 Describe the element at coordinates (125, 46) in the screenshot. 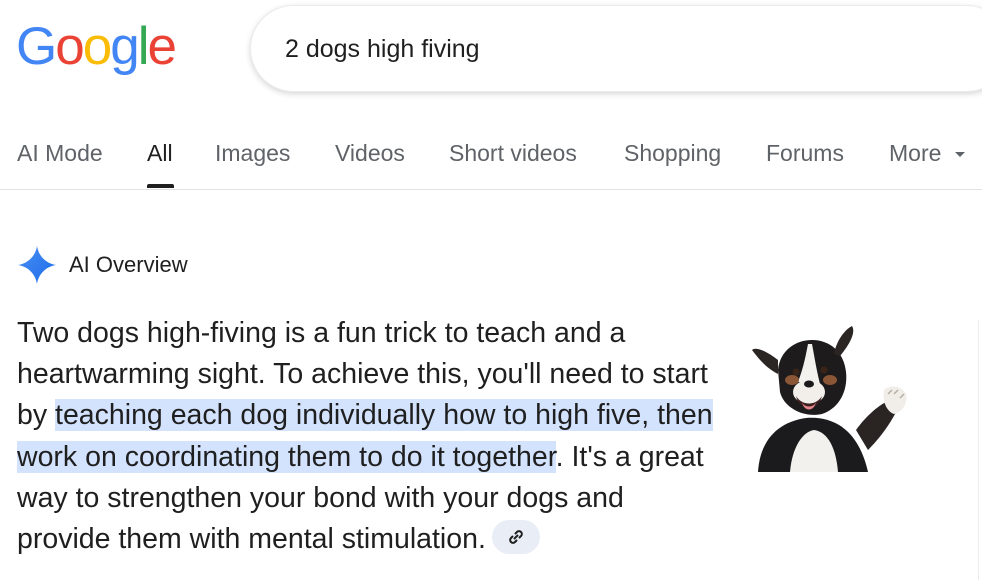

I see `logo-letter: g` at that location.